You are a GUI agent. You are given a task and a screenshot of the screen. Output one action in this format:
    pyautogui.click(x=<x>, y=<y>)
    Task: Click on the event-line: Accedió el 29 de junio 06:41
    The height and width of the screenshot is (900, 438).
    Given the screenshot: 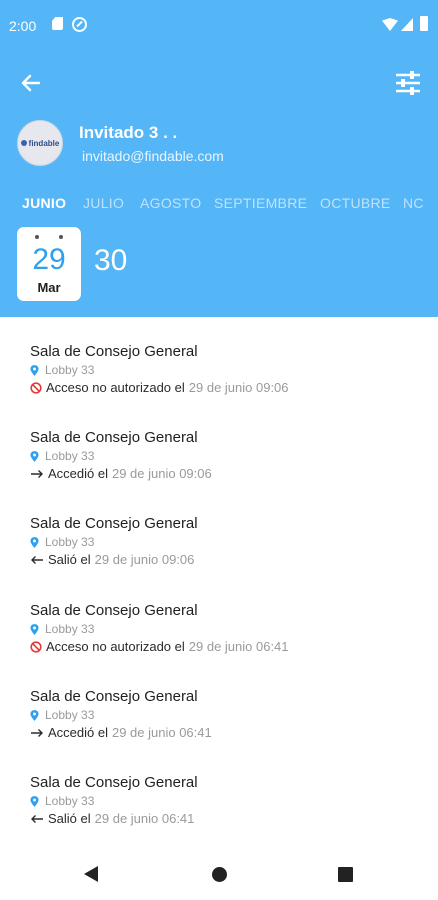 What is the action you would take?
    pyautogui.click(x=121, y=732)
    